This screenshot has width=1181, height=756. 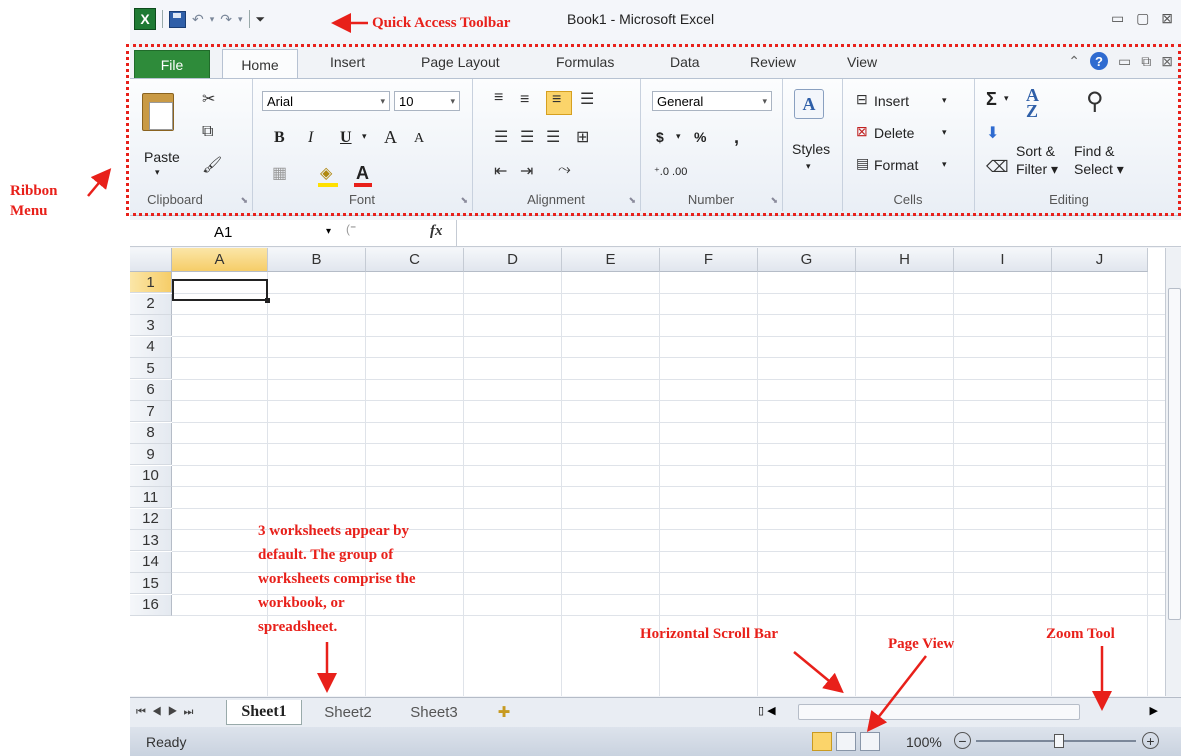 I want to click on row-header-16: 16, so click(x=151, y=605).